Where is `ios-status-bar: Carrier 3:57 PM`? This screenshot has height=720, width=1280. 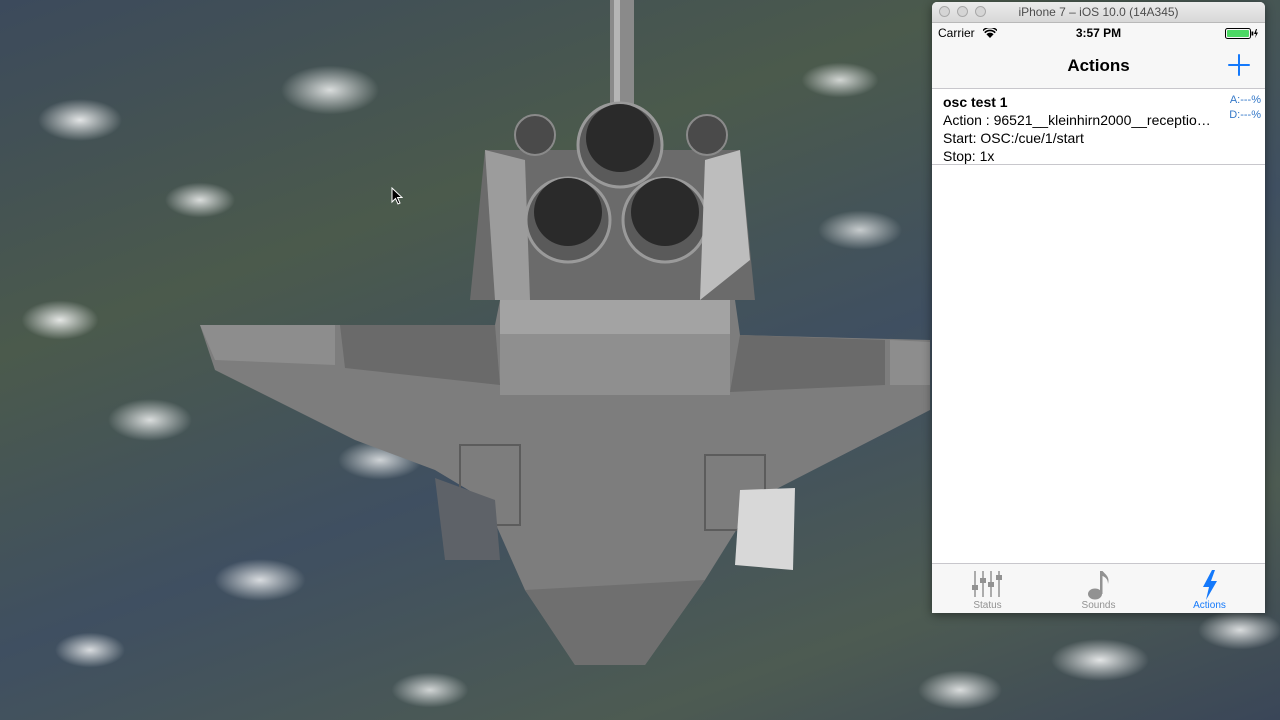 ios-status-bar: Carrier 3:57 PM is located at coordinates (1098, 33).